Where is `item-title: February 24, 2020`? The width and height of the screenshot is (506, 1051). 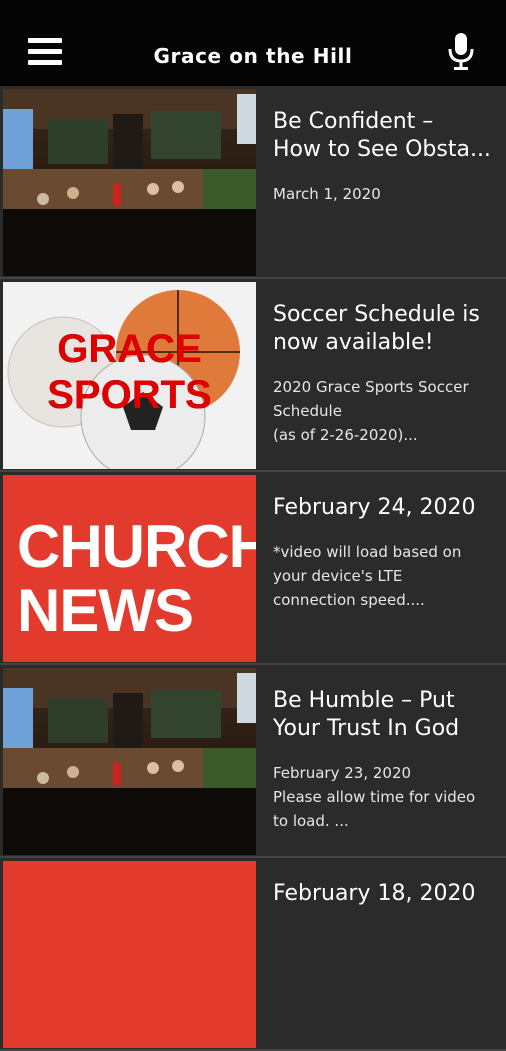 item-title: February 24, 2020 is located at coordinates (374, 507).